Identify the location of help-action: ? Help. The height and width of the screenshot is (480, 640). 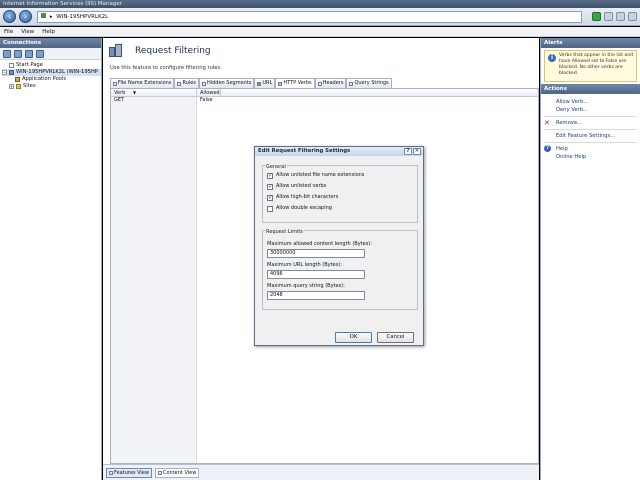
(590, 149).